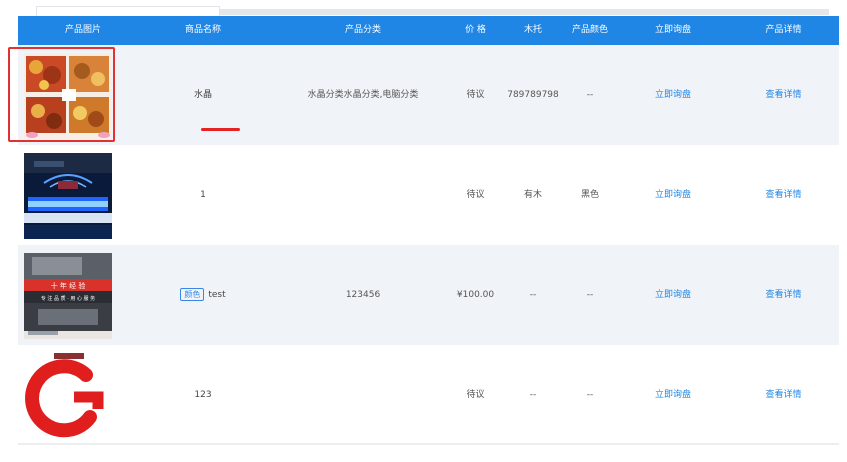  Describe the element at coordinates (532, 195) in the screenshot. I see `product-wood-pallet: 有木` at that location.